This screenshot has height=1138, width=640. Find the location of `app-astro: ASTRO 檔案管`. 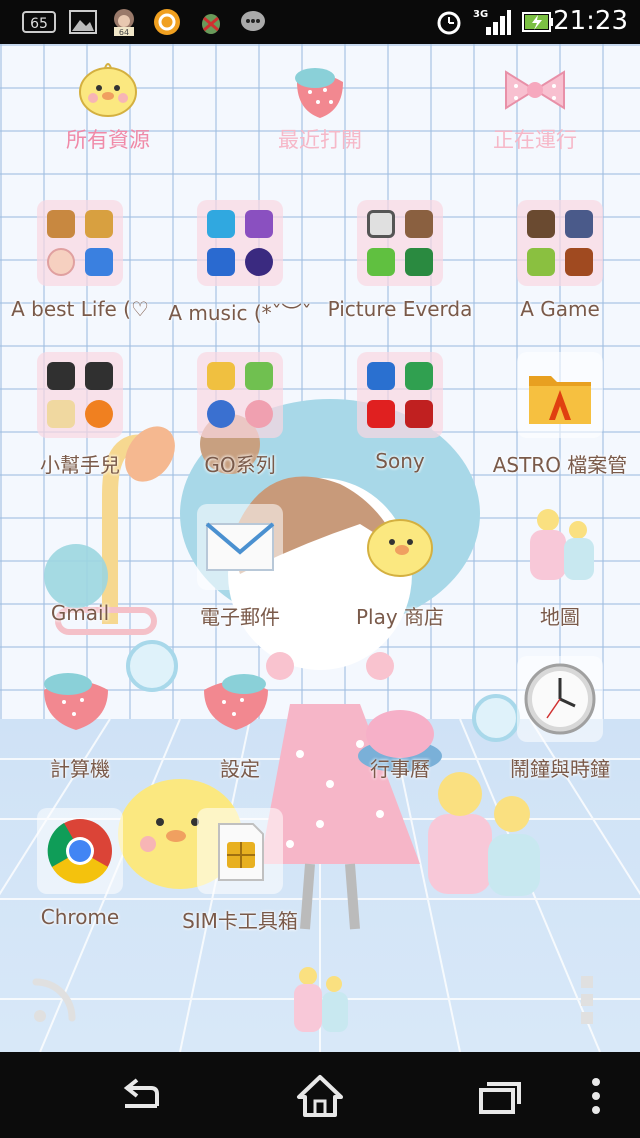

app-astro: ASTRO 檔案管 is located at coordinates (560, 414).